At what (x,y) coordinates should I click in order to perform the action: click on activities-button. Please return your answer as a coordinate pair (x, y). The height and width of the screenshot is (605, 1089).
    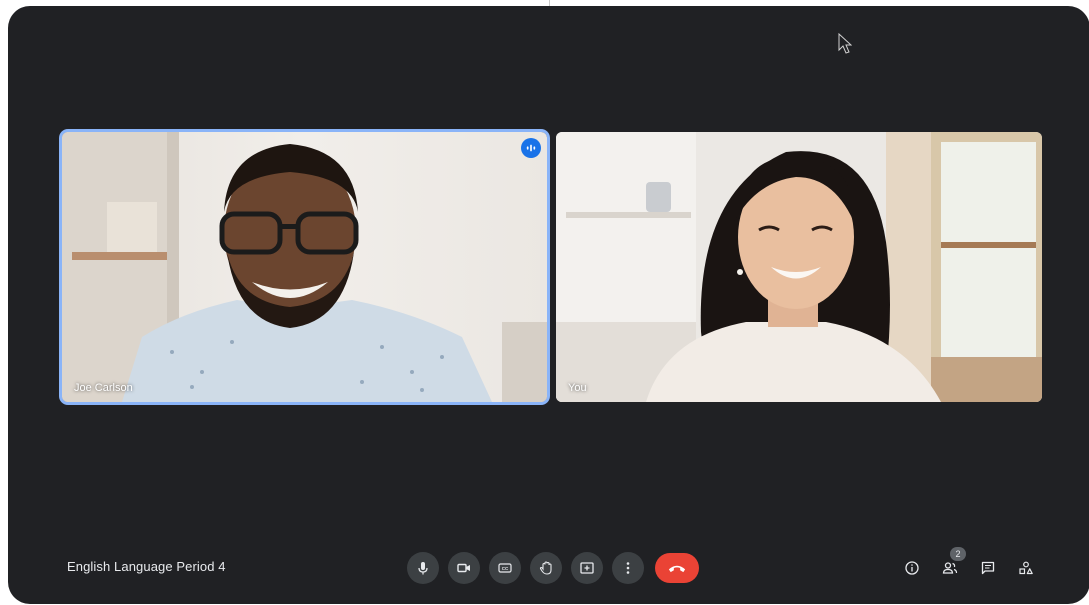
    Looking at the image, I should click on (1026, 568).